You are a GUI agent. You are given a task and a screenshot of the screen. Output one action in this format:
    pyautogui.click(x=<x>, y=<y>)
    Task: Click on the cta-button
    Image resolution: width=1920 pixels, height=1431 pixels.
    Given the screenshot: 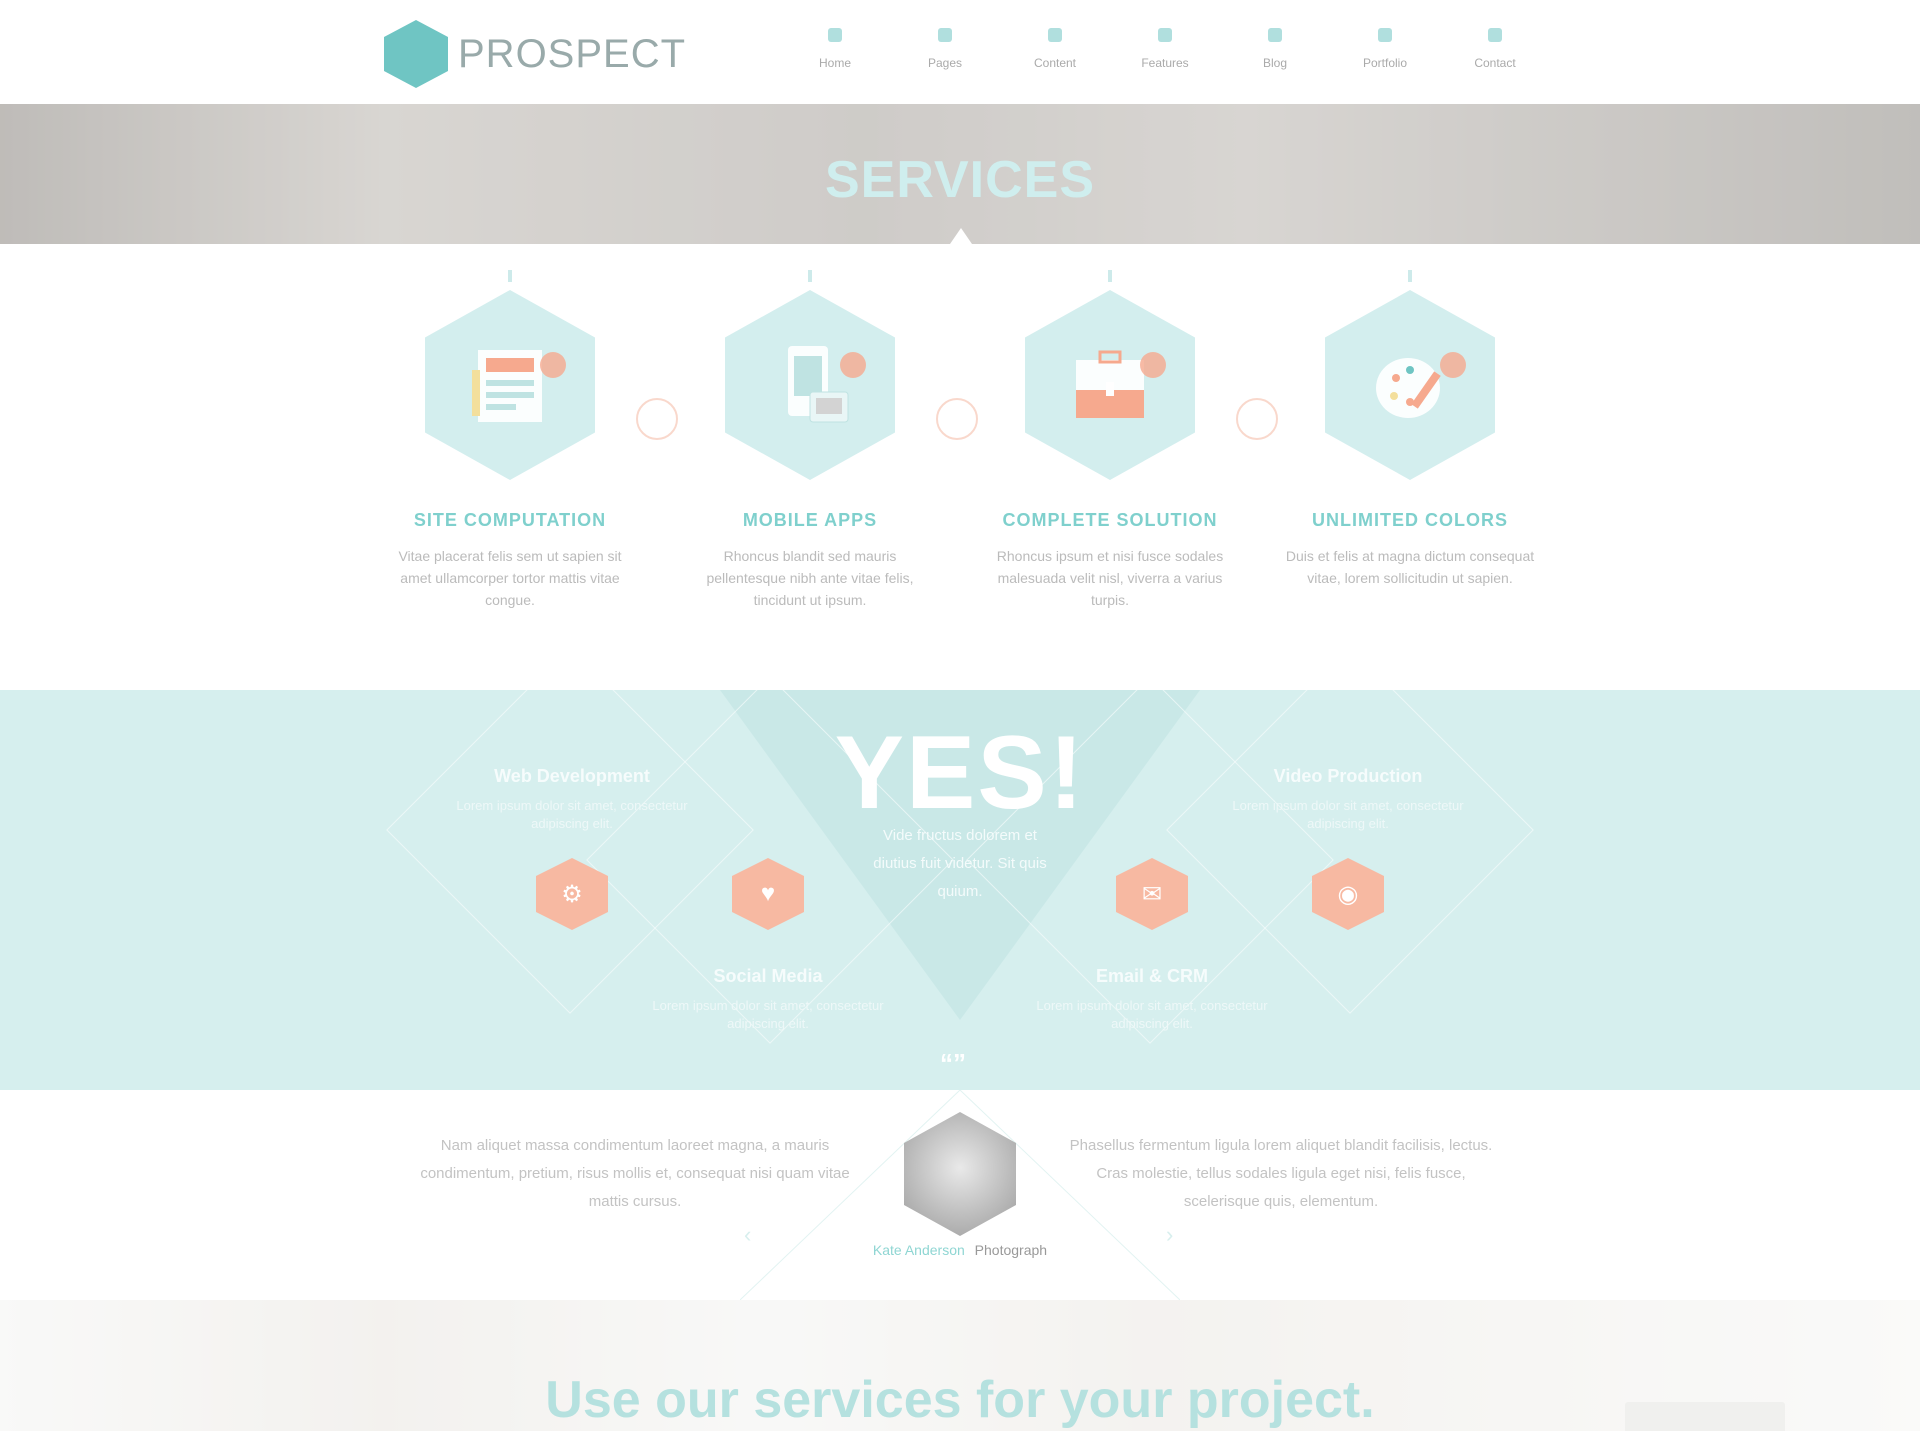 What is the action you would take?
    pyautogui.click(x=1705, y=1416)
    